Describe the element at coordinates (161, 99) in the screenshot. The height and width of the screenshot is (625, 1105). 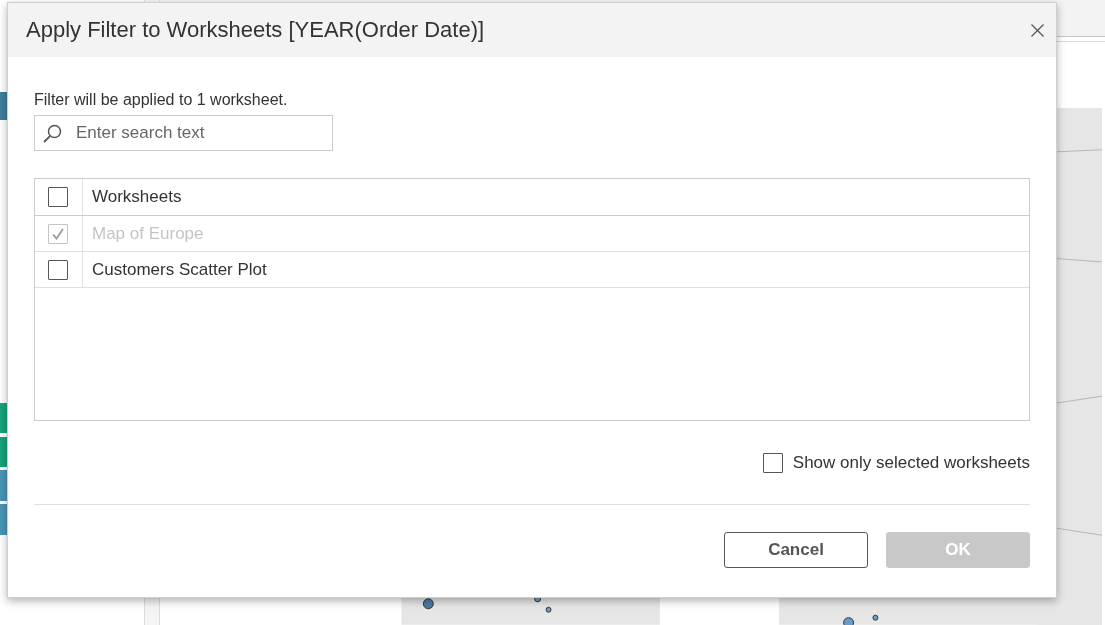
I see `filter-message: Filter will be applied to 1 worksheet.` at that location.